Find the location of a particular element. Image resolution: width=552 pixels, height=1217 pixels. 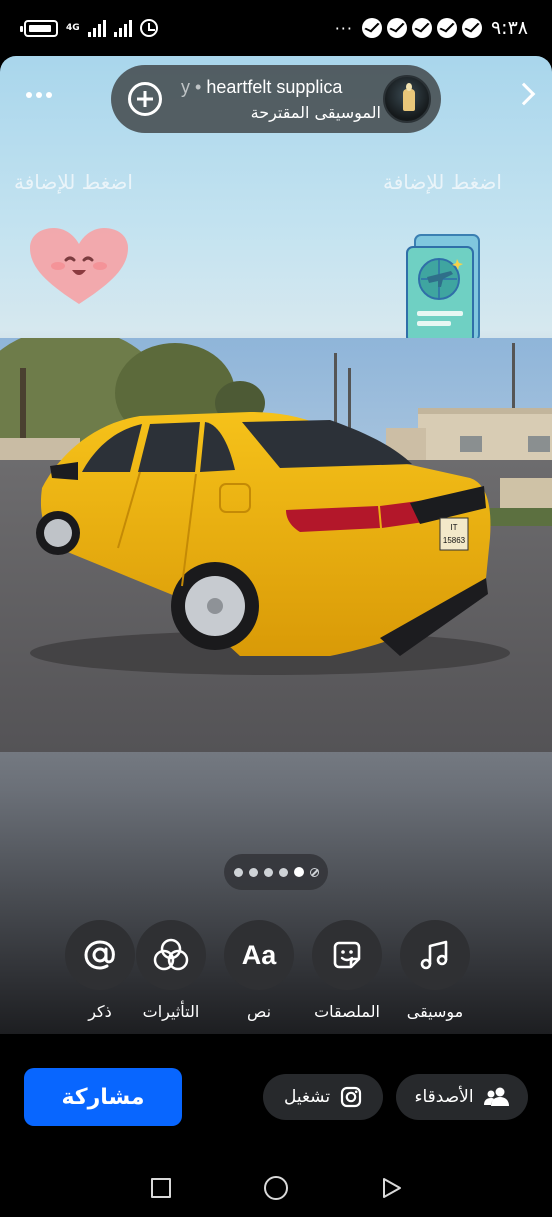

text-label: نص is located at coordinates (259, 1011).